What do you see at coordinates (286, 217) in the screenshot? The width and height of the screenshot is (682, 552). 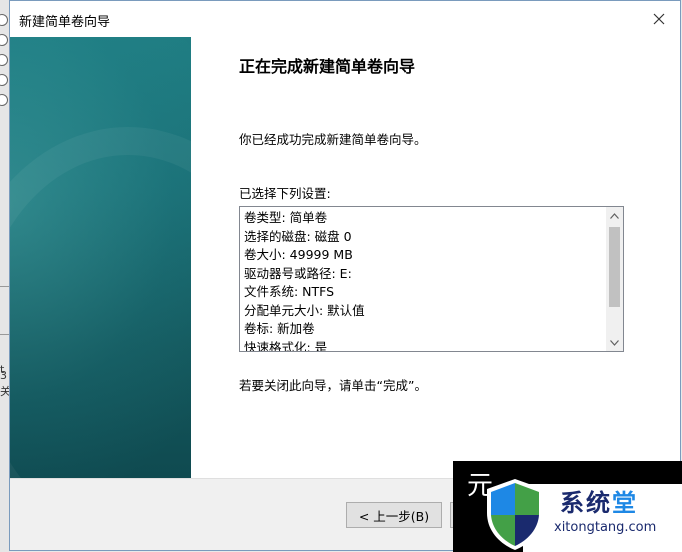 I see `summary-line: 卷类型: 简单卷` at bounding box center [286, 217].